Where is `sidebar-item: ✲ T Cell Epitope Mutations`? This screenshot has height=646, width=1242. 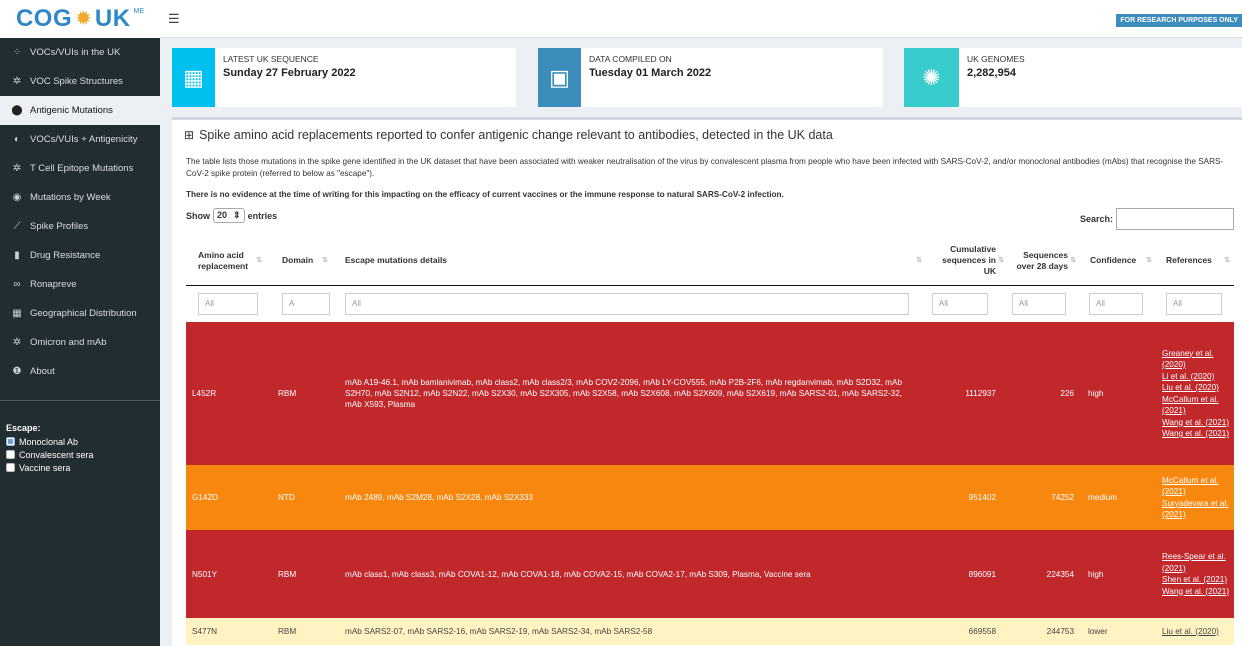
sidebar-item: ✲ T Cell Epitope Mutations is located at coordinates (80, 168).